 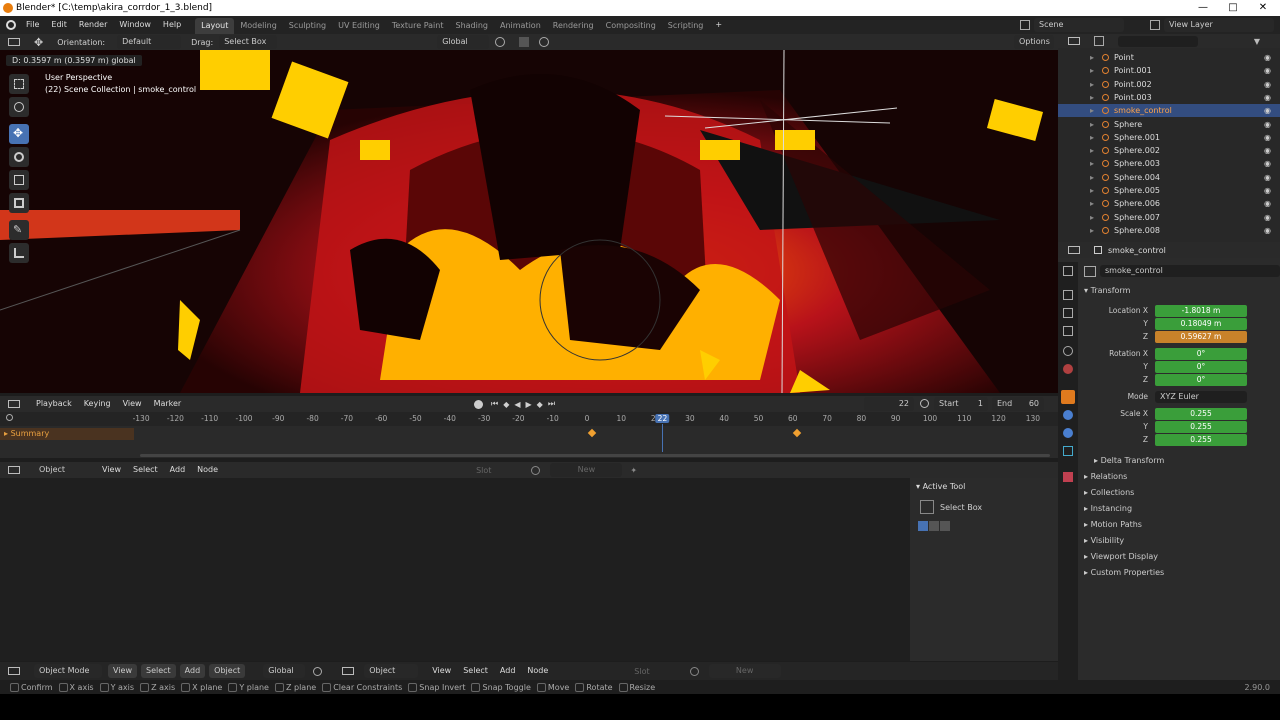 What do you see at coordinates (1068, 433) in the screenshot?
I see `particles-tab-icon` at bounding box center [1068, 433].